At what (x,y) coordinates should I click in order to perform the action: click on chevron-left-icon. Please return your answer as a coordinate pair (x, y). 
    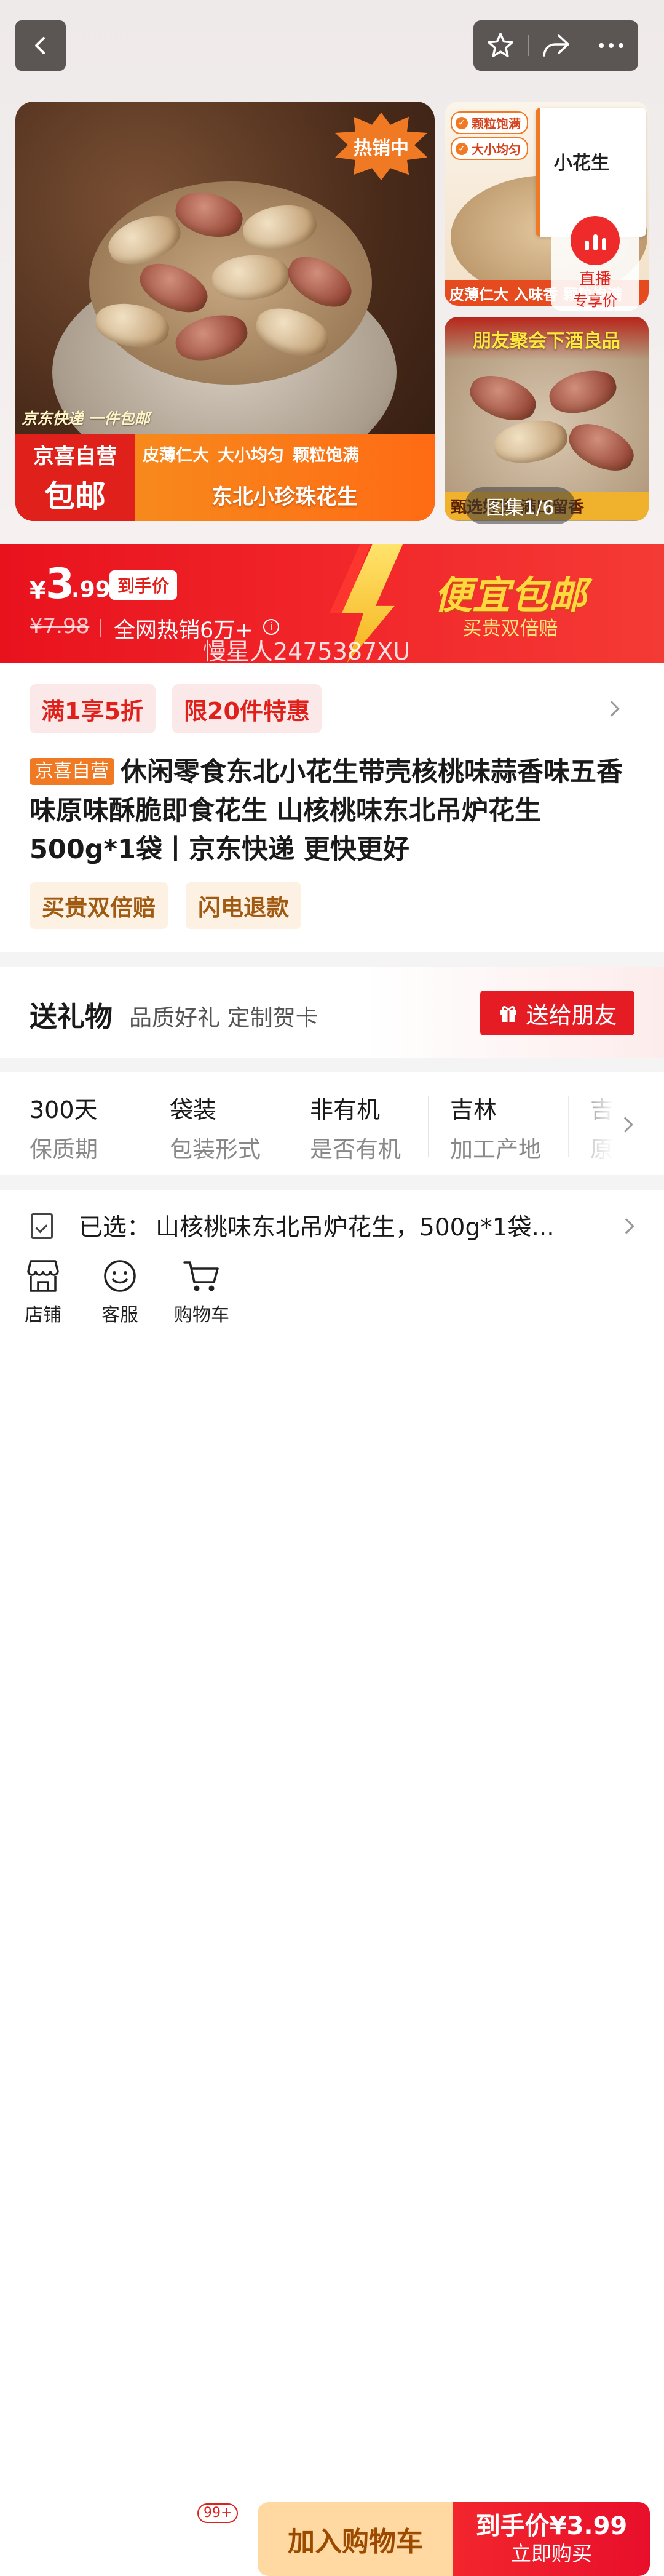
    Looking at the image, I should click on (40, 45).